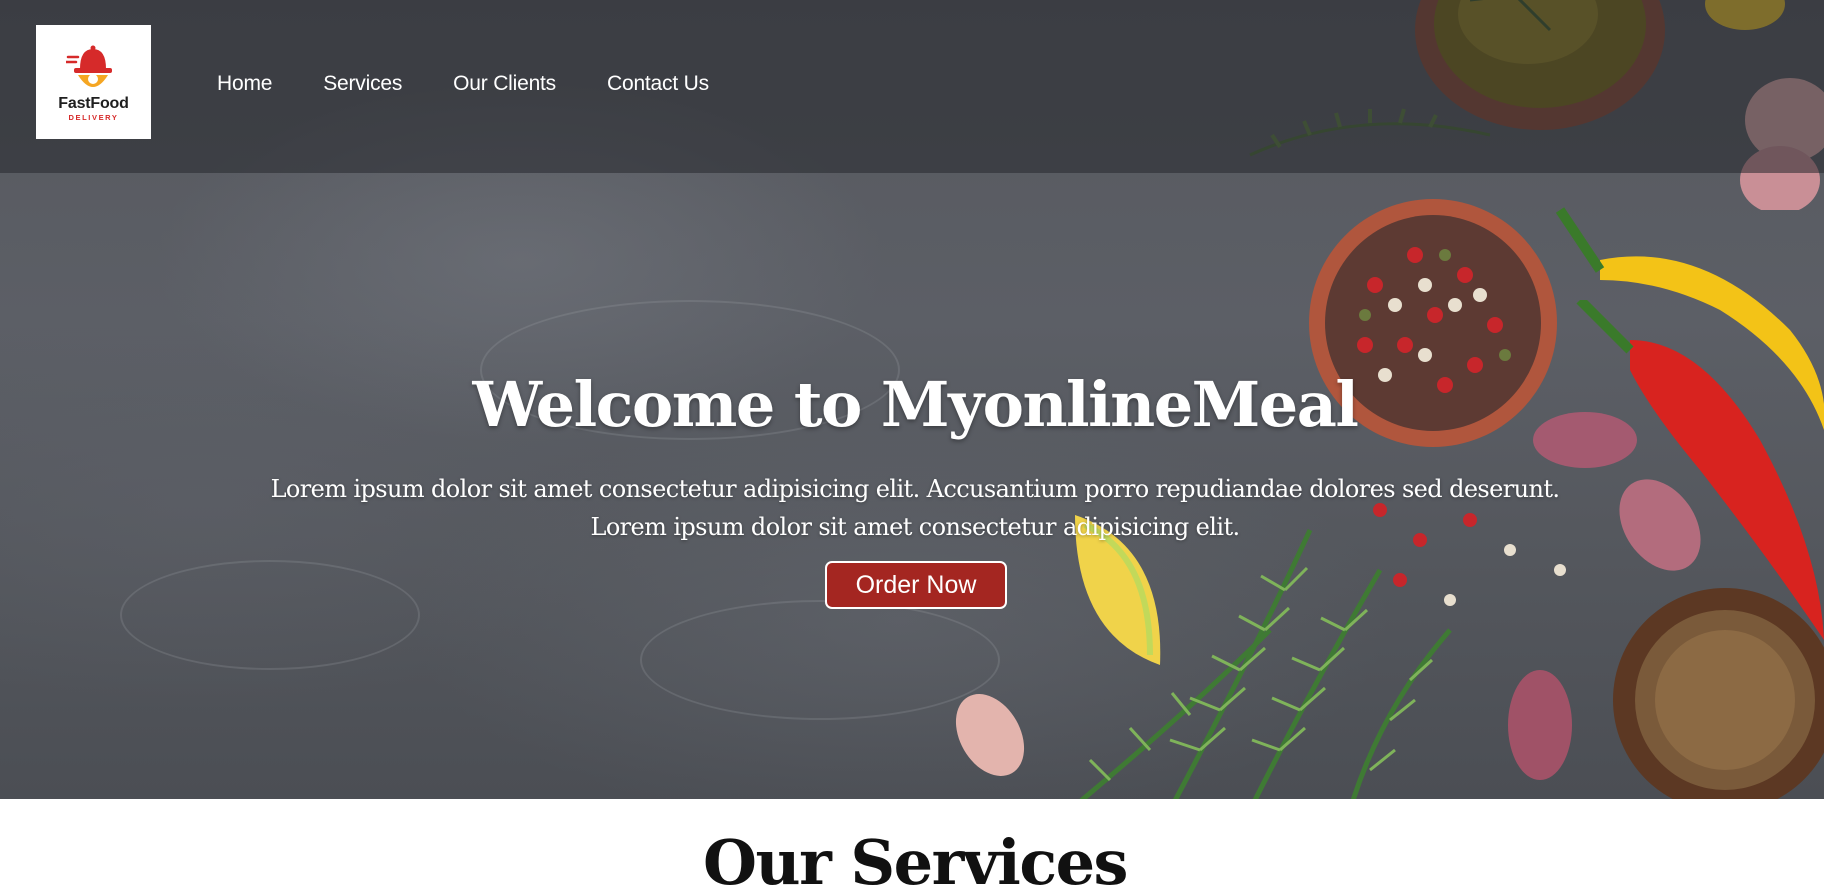  I want to click on main-nav: Home Services Our Clients Contact Us, so click(463, 84).